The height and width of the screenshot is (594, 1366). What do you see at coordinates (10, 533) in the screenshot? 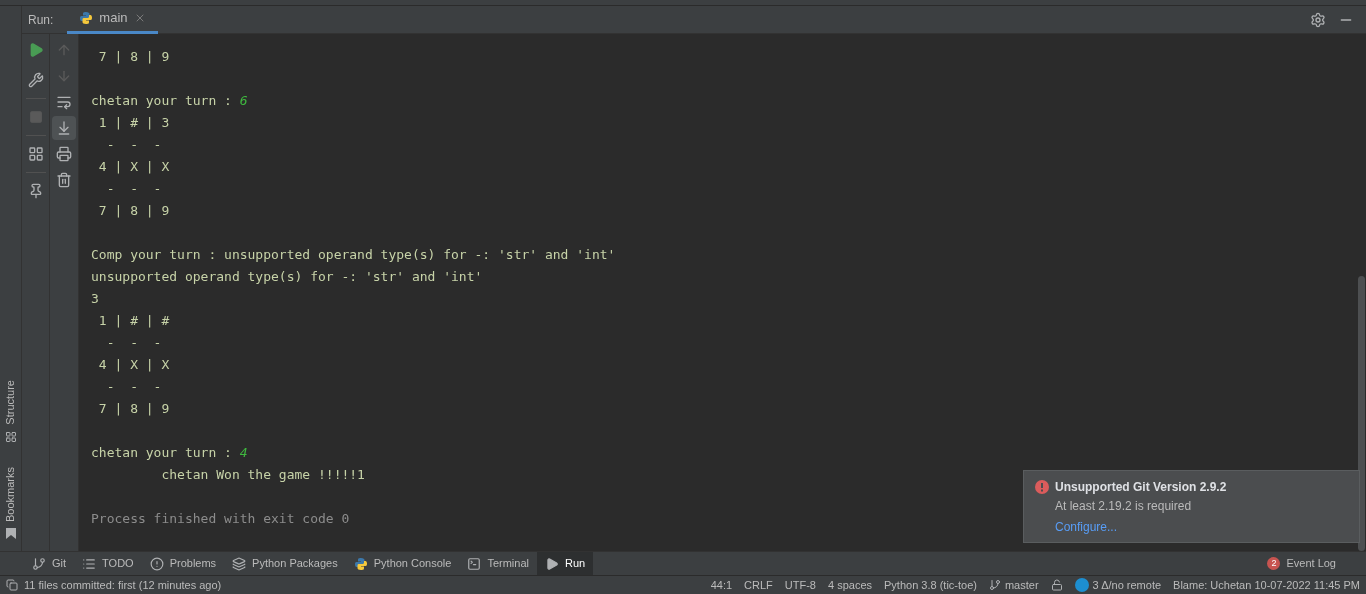
I see `bookmark-icon` at bounding box center [10, 533].